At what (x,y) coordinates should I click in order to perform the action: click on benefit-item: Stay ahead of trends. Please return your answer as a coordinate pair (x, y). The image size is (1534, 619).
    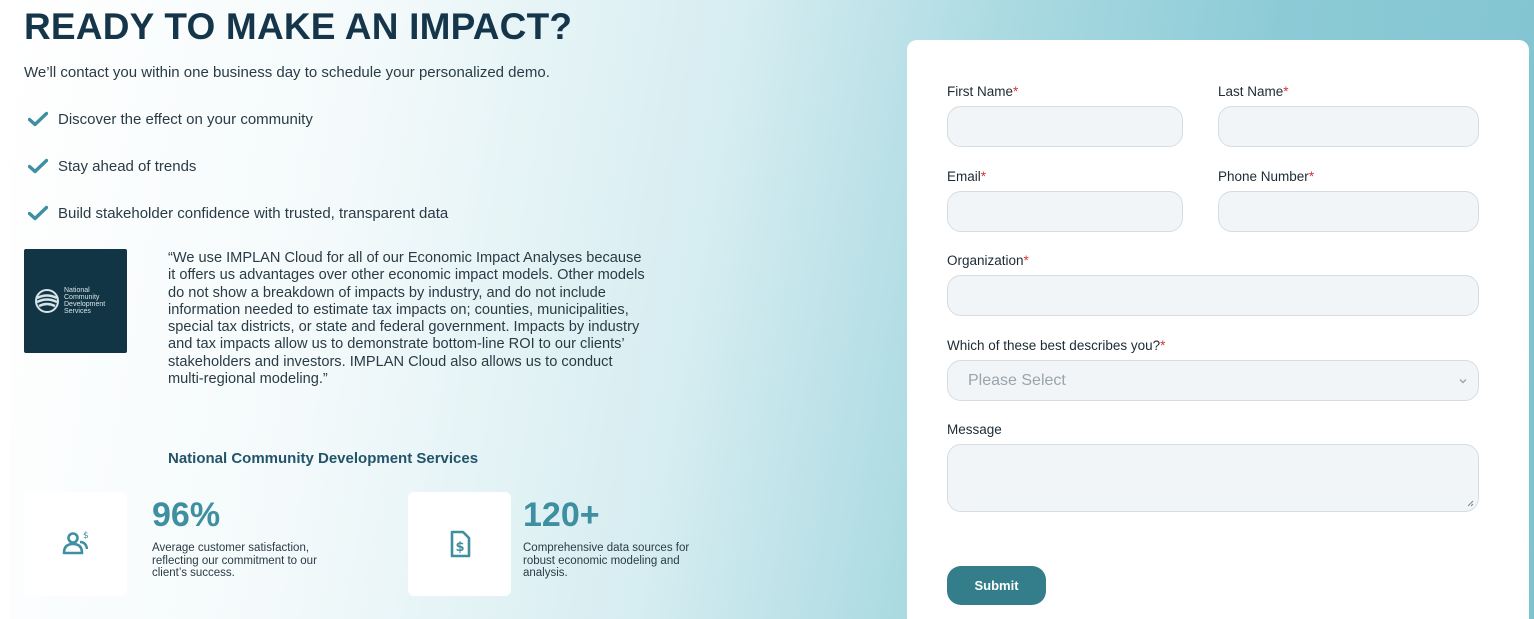
    Looking at the image, I should click on (238, 166).